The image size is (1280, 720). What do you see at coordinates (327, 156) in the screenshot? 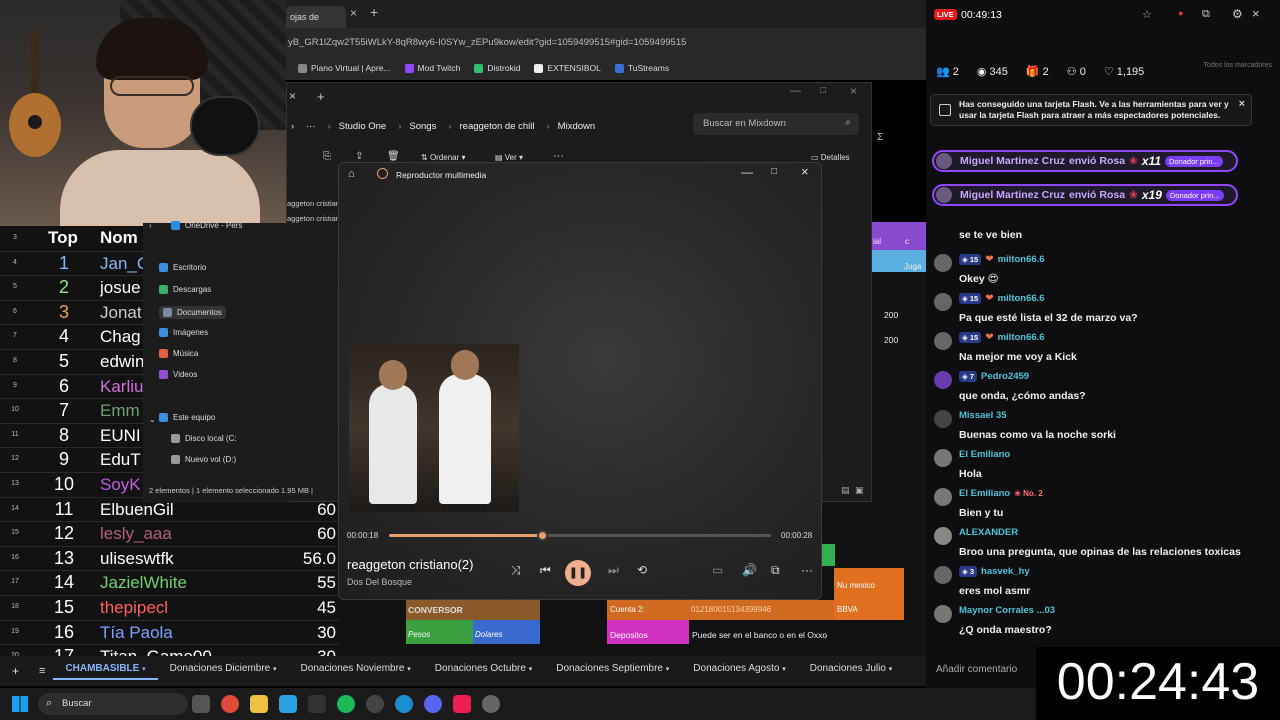
I see `copy-icon: ⎘` at bounding box center [327, 156].